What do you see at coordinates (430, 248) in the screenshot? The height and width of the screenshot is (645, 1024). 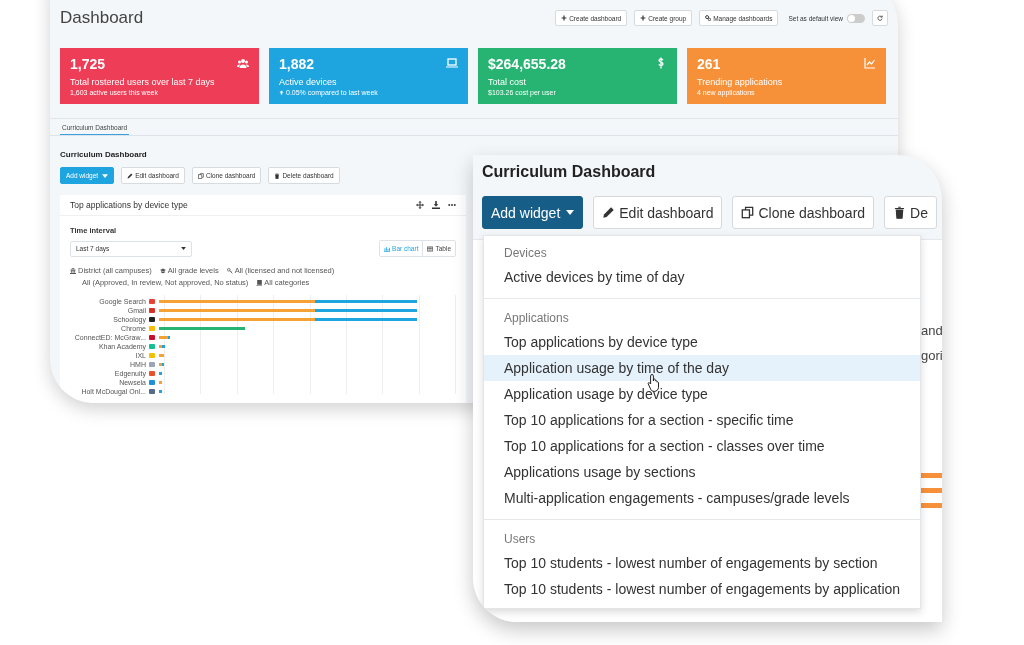 I see `table-icon` at bounding box center [430, 248].